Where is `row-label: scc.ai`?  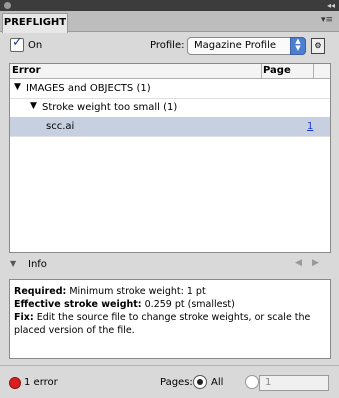 row-label: scc.ai is located at coordinates (60, 126).